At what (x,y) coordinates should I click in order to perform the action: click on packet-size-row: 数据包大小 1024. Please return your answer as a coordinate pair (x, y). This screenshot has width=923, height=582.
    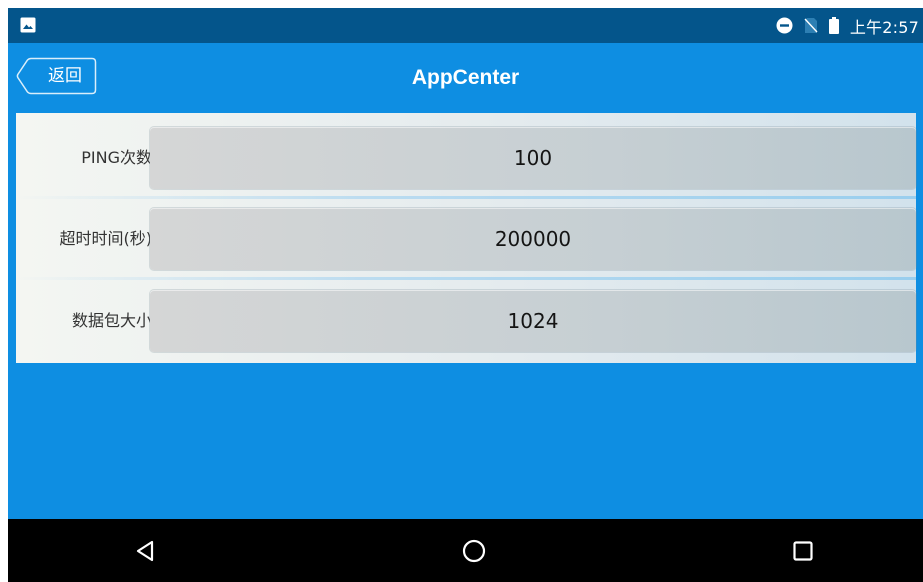
    Looking at the image, I should click on (466, 321).